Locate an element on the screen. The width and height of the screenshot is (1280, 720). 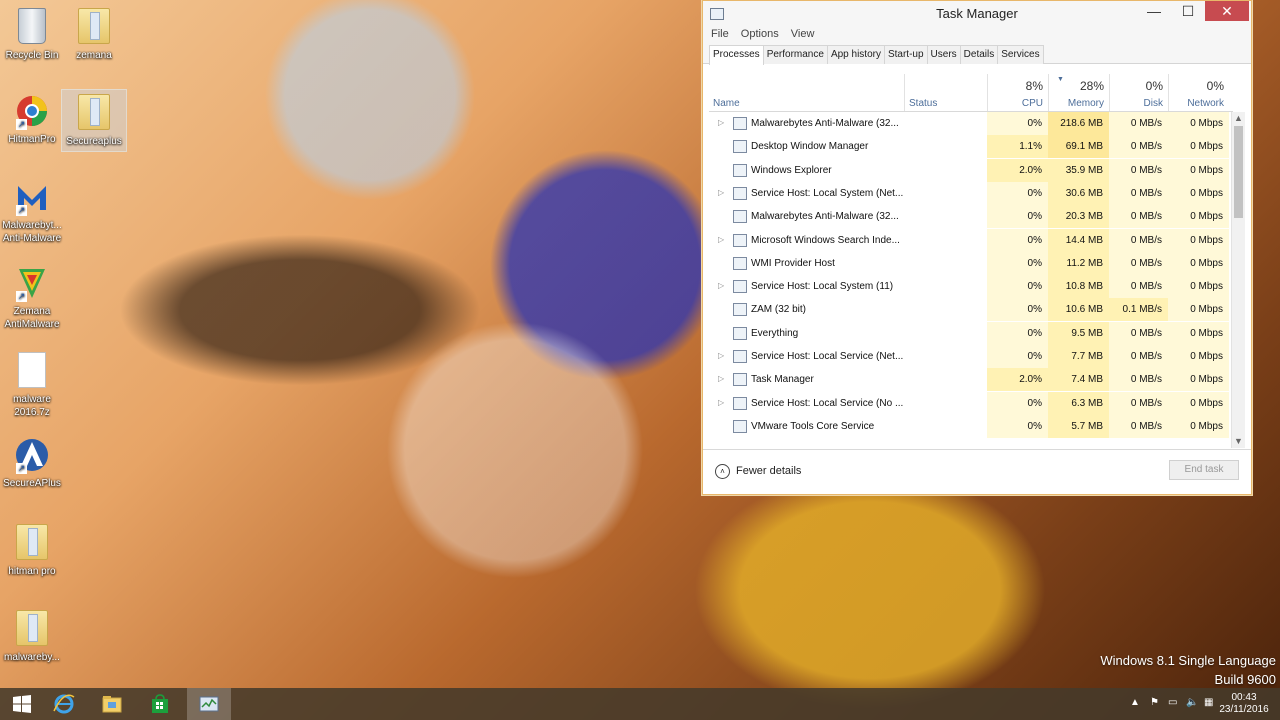
process-memory: 5.7 MB is located at coordinates (1078, 426).